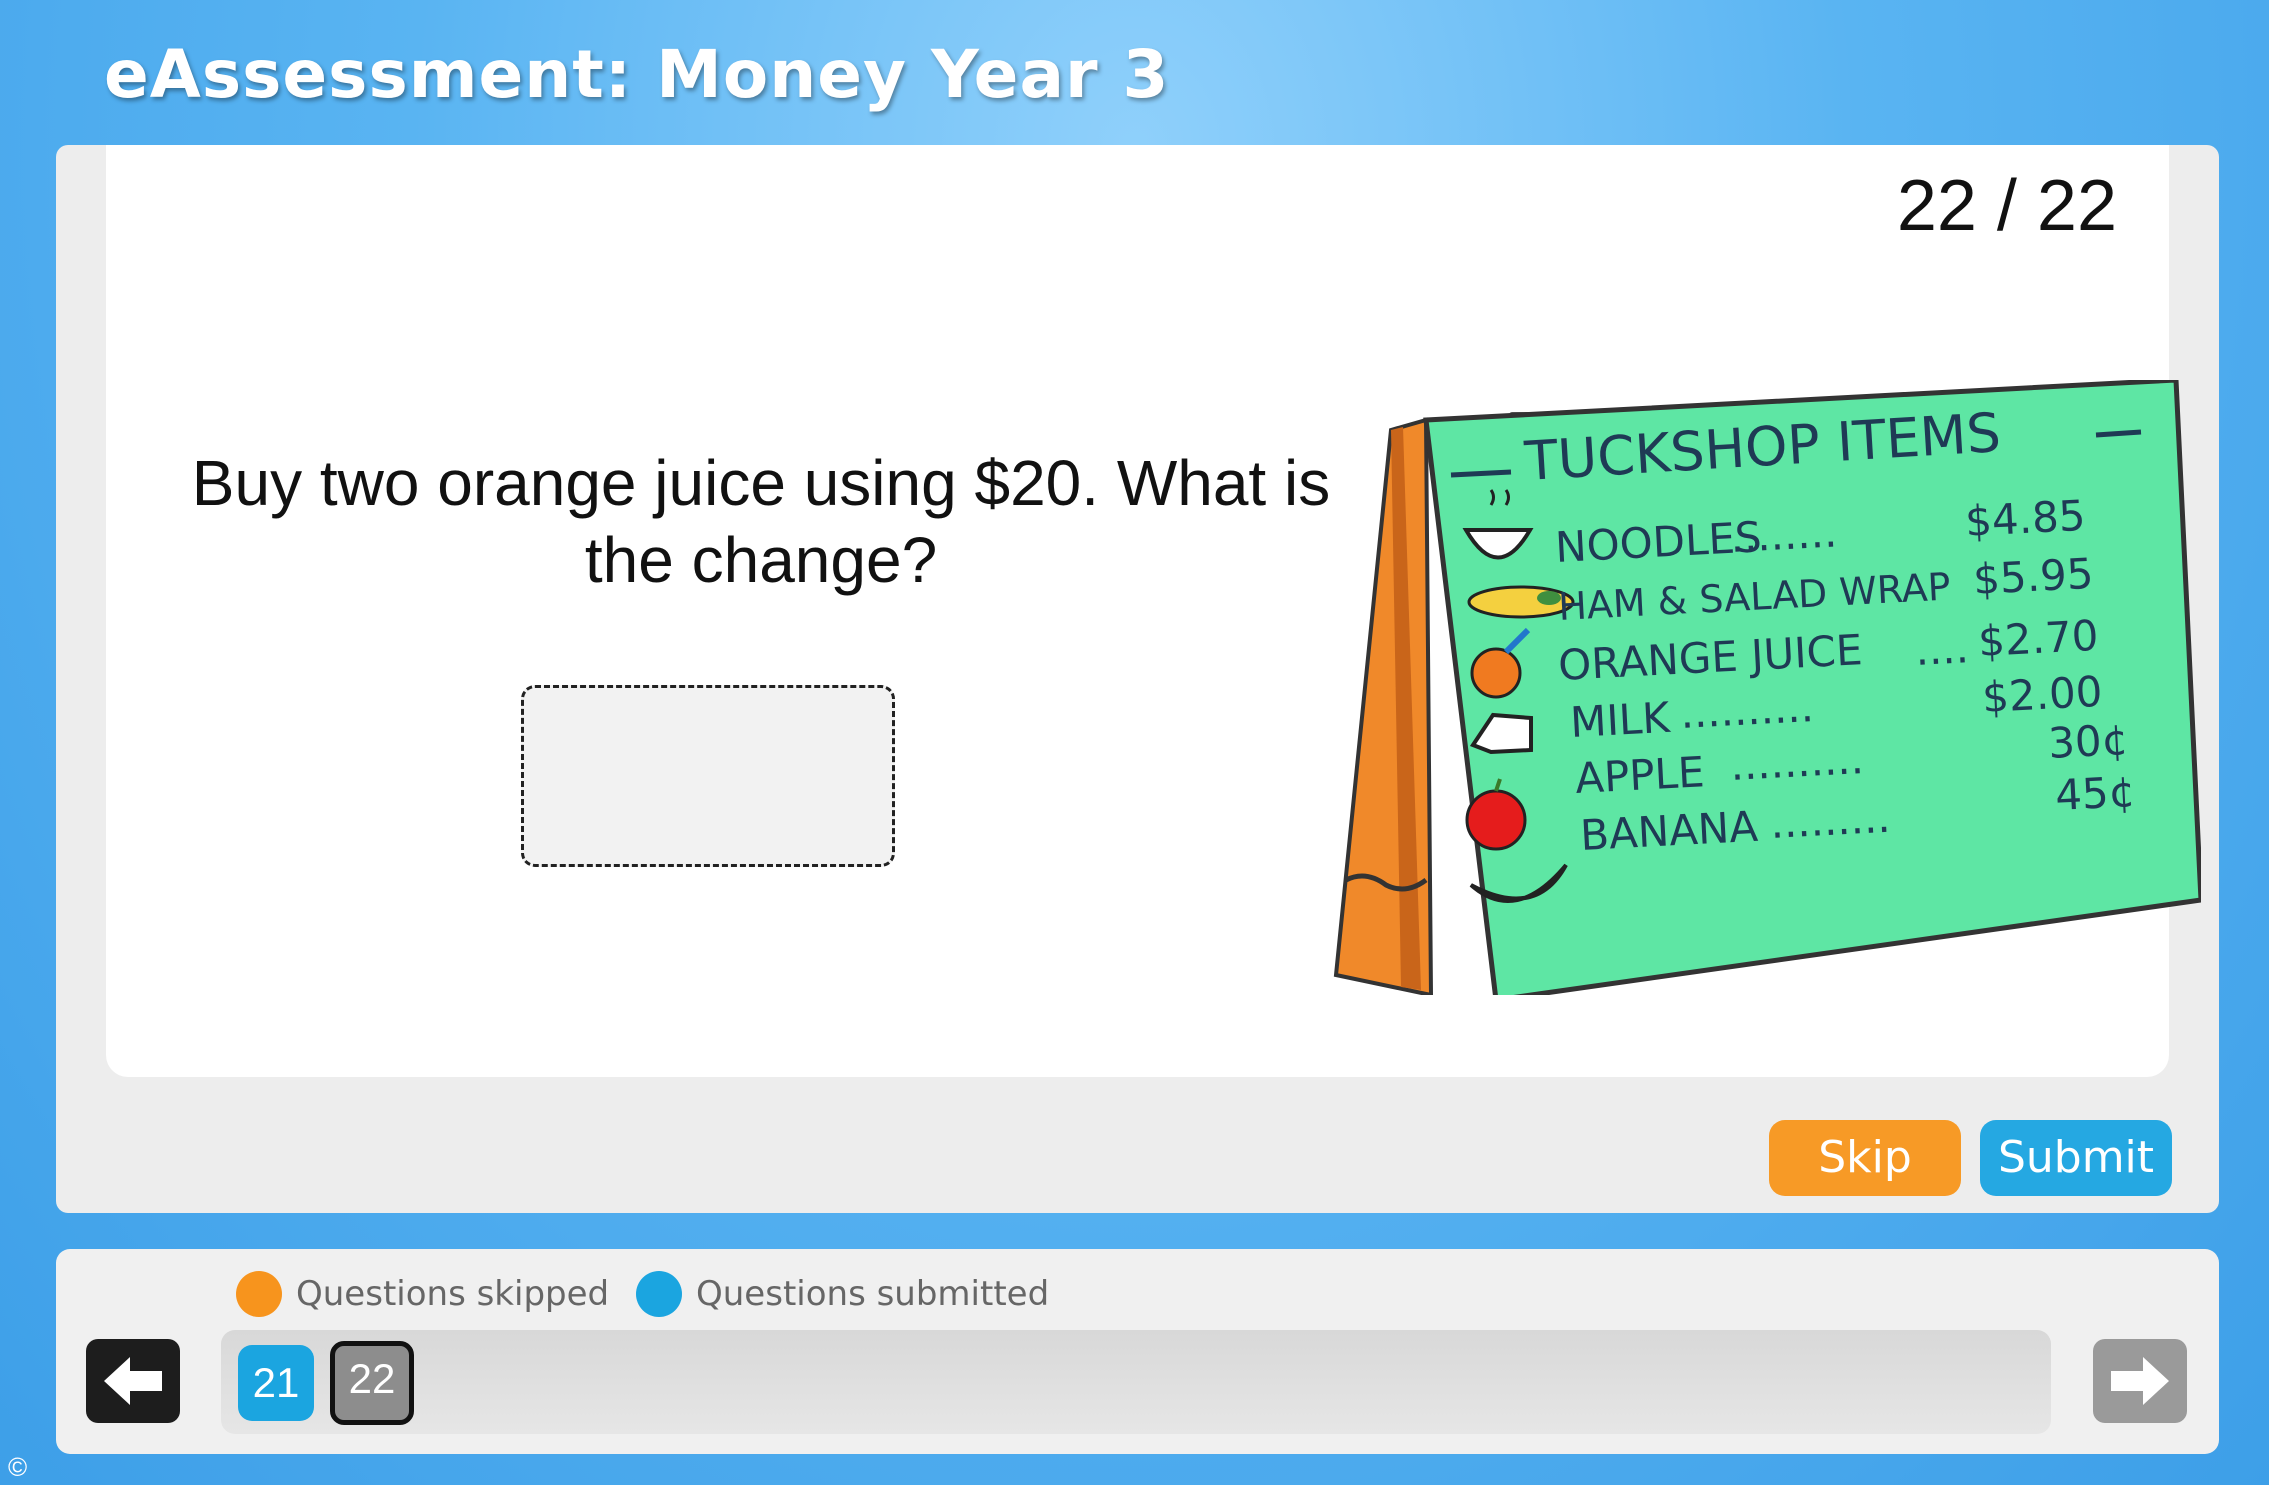 This screenshot has height=1485, width=2269. I want to click on previous-button, so click(133, 1381).